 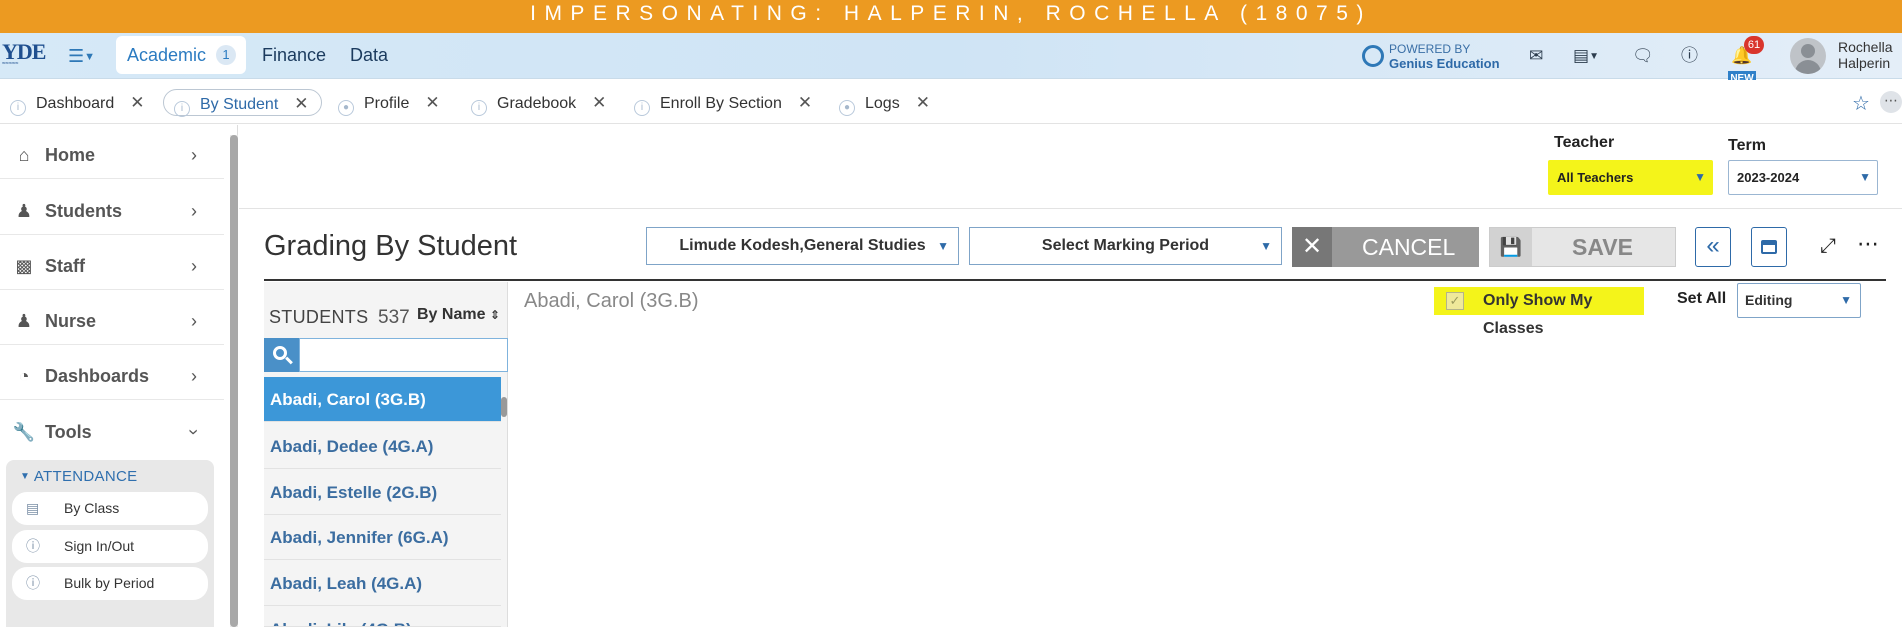 What do you see at coordinates (1409, 247) in the screenshot?
I see `cancel-button-label: CANCEL` at bounding box center [1409, 247].